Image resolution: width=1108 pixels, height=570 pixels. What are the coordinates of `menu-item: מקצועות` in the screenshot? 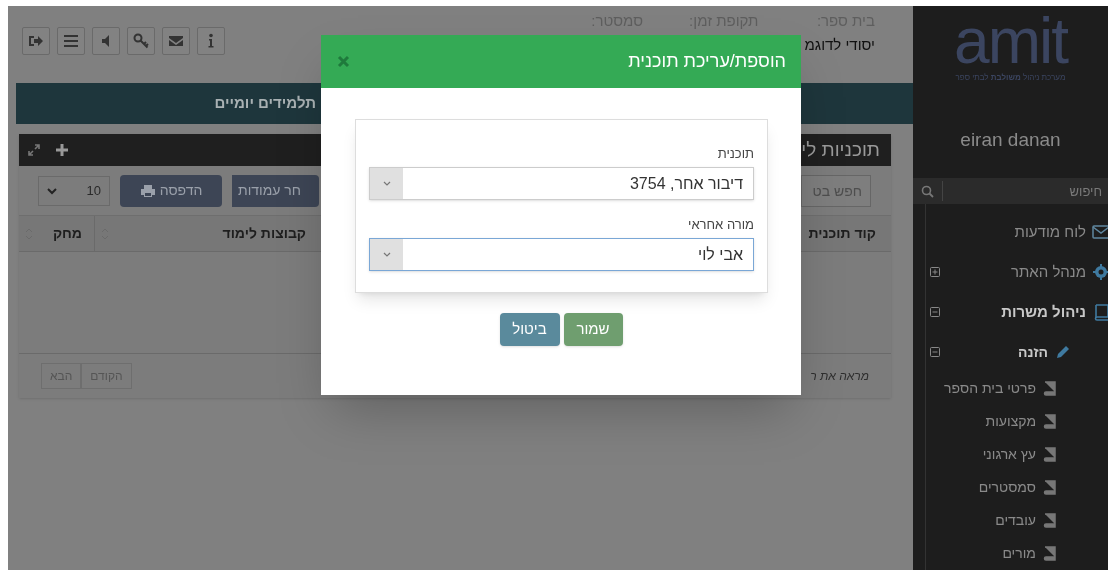 It's located at (1020, 421).